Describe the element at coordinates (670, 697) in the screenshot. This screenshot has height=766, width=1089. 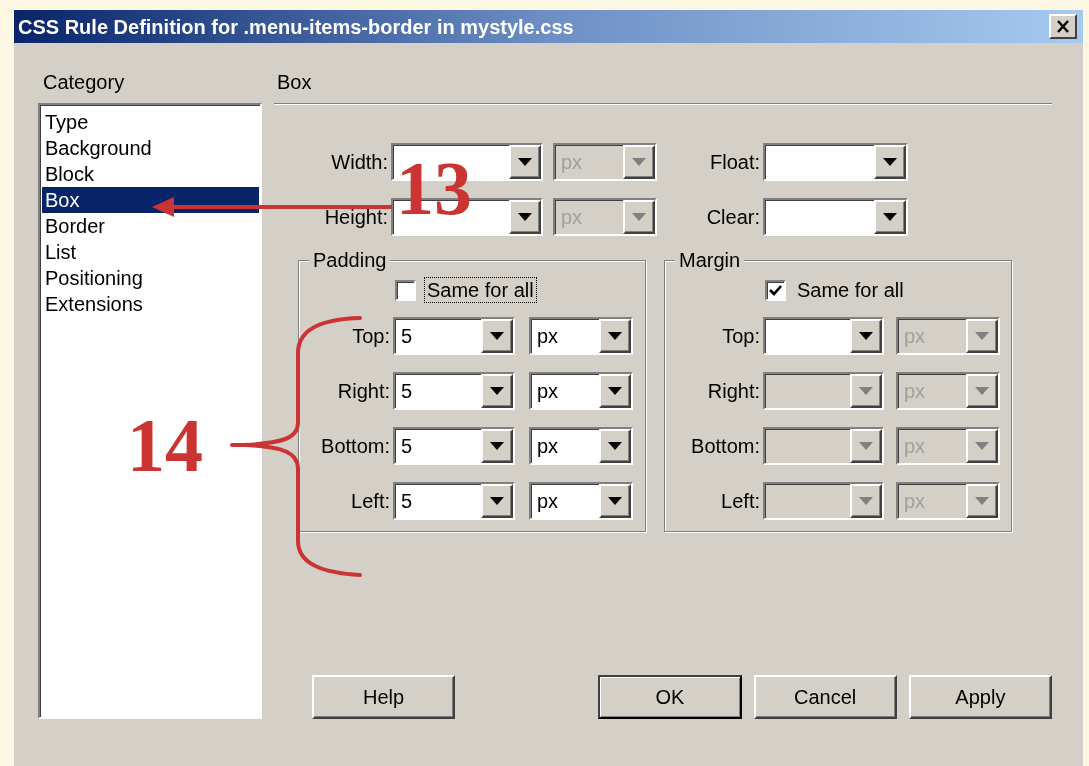
I see `dialog-button: OK` at that location.